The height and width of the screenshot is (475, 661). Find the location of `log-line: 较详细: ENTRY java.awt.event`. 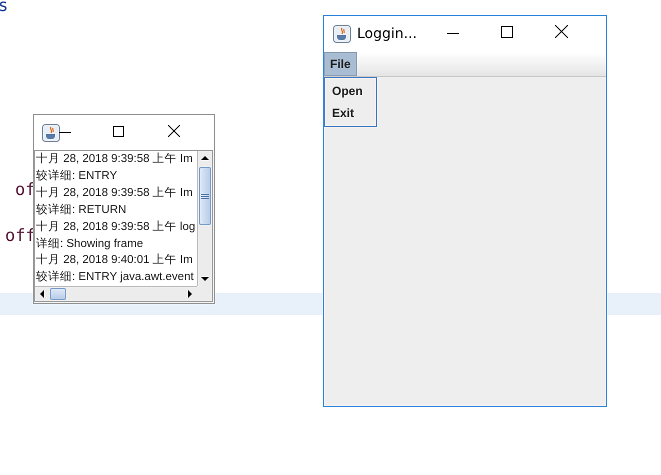

log-line: 较详细: ENTRY java.awt.event is located at coordinates (115, 277).